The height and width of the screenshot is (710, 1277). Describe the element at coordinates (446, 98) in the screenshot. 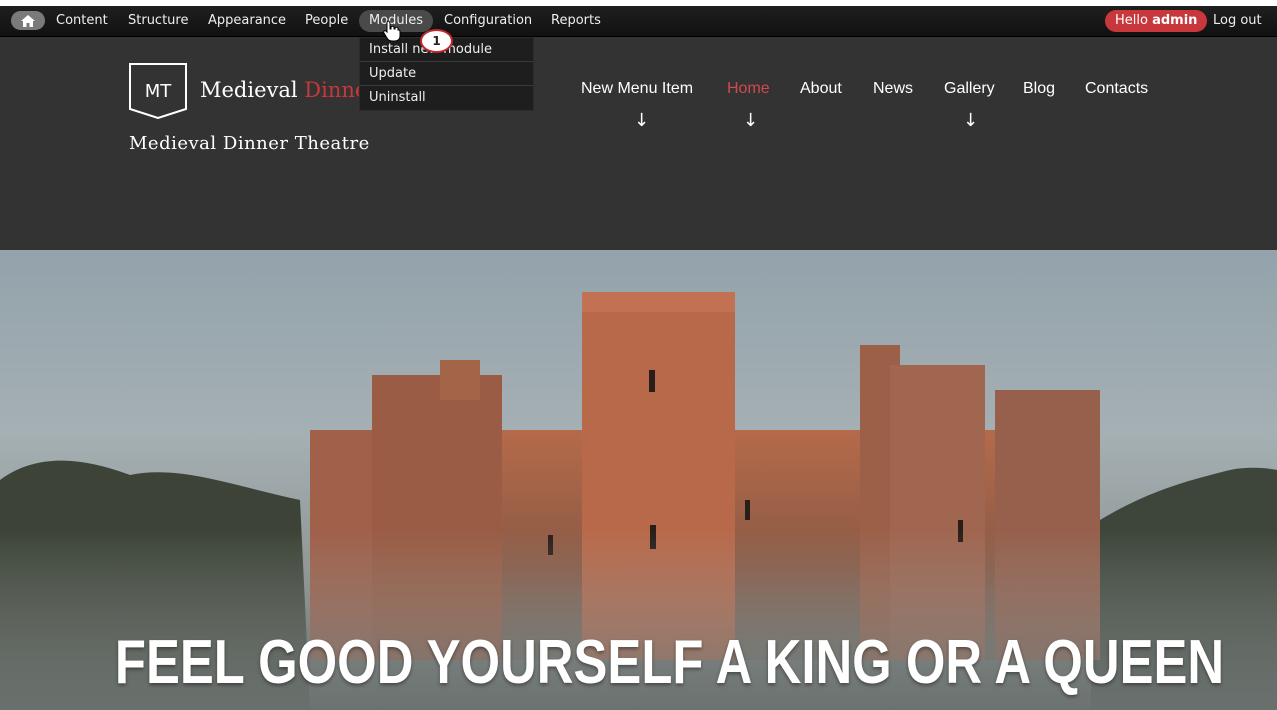

I see `dropdown-uninstall: Uninstall` at that location.